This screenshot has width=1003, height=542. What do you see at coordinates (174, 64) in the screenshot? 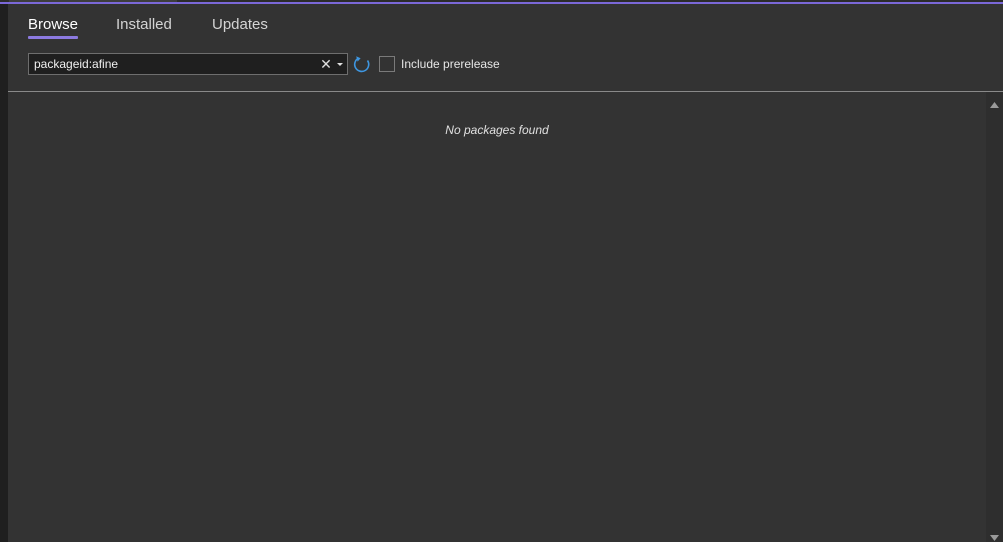
I see `search-input` at bounding box center [174, 64].